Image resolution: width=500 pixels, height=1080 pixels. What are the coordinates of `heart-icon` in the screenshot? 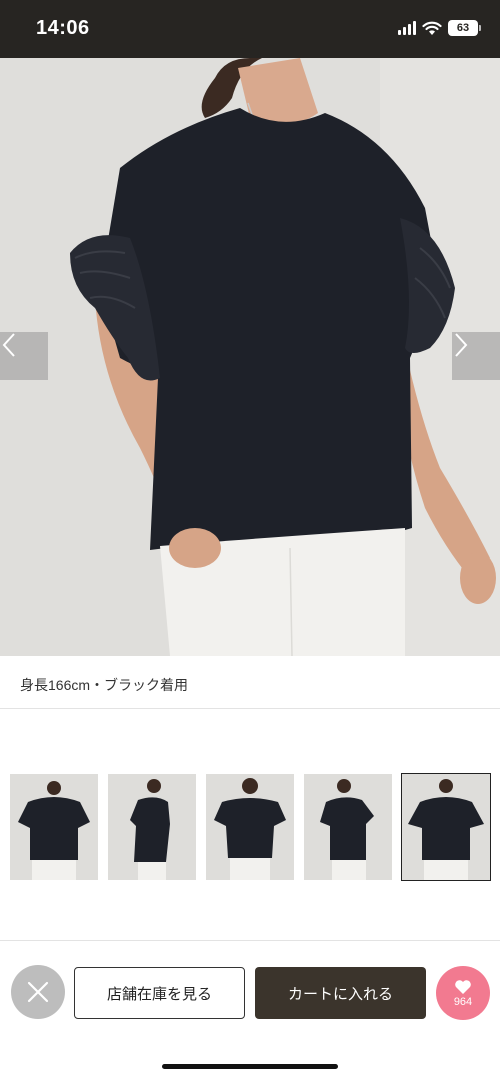 It's located at (463, 986).